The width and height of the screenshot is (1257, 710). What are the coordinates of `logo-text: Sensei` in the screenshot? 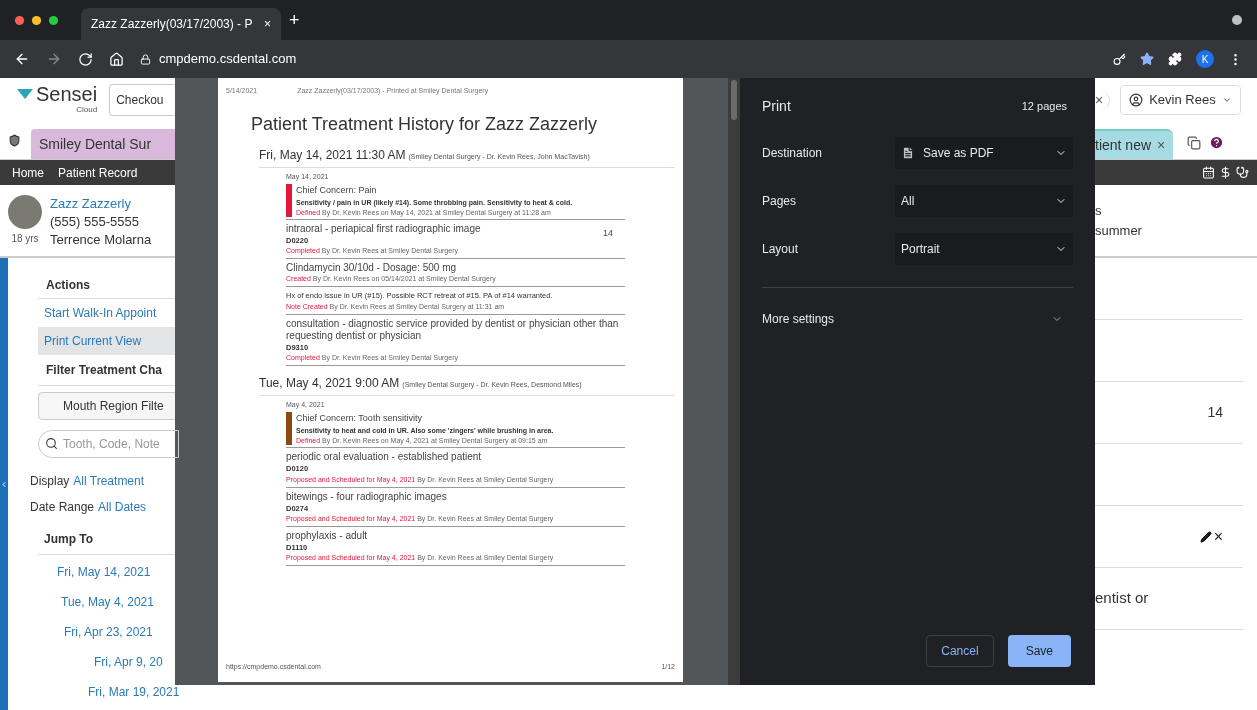 It's located at (67, 94).